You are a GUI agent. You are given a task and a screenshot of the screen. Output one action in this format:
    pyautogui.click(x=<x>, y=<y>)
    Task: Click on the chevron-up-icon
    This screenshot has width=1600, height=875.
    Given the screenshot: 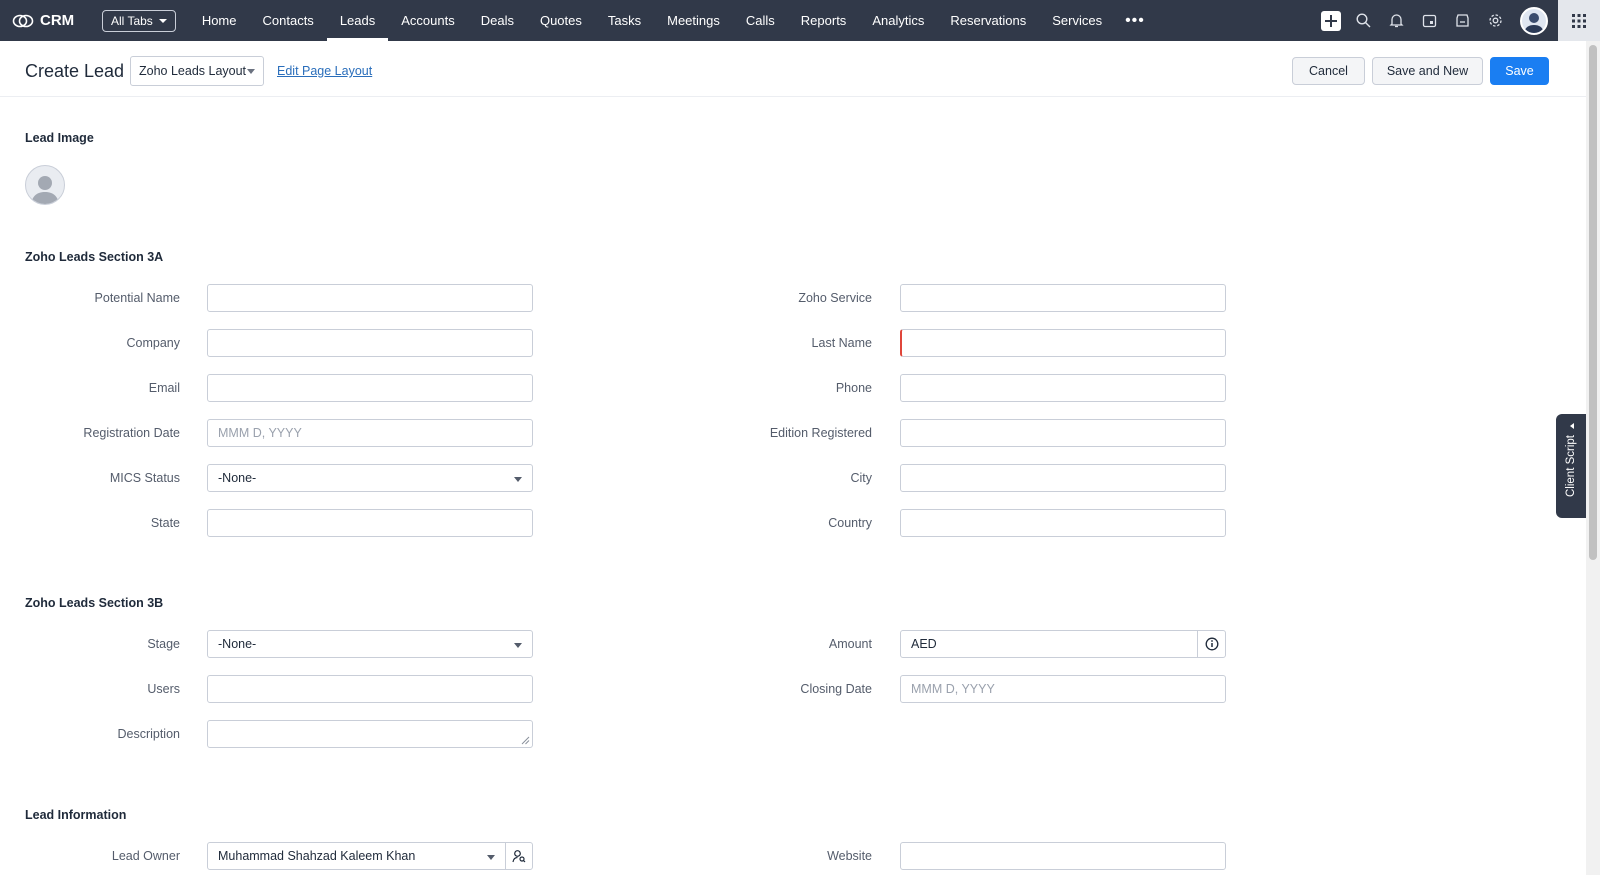 What is the action you would take?
    pyautogui.click(x=1572, y=426)
    